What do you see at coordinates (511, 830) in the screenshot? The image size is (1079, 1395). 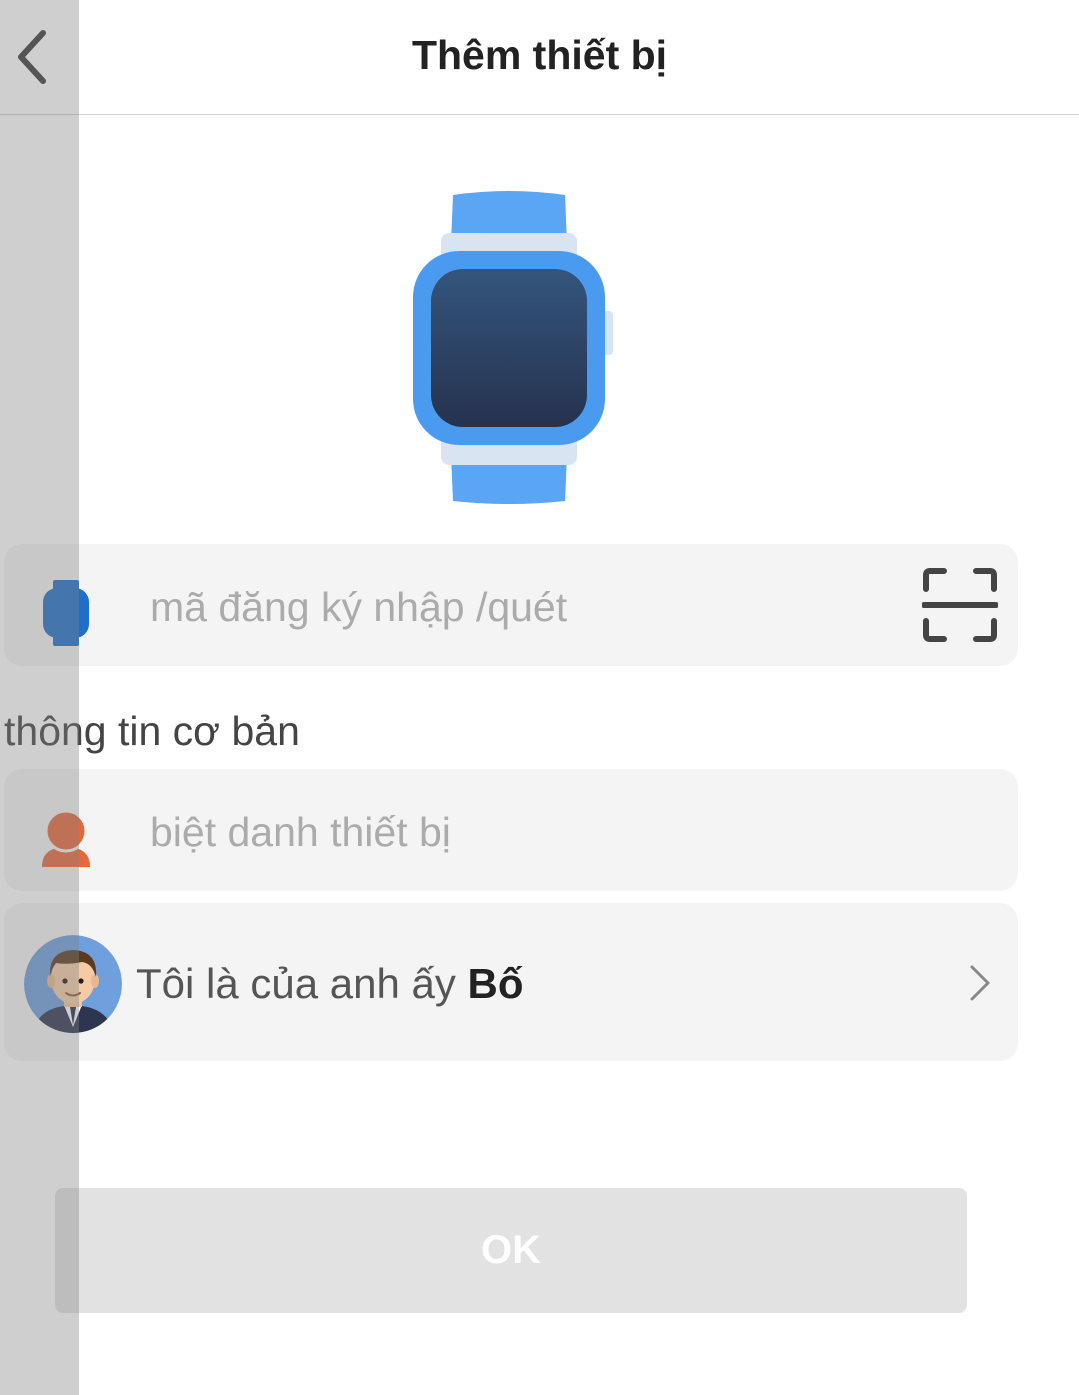 I see `device-nickname-field: biệt danh thiết bị` at bounding box center [511, 830].